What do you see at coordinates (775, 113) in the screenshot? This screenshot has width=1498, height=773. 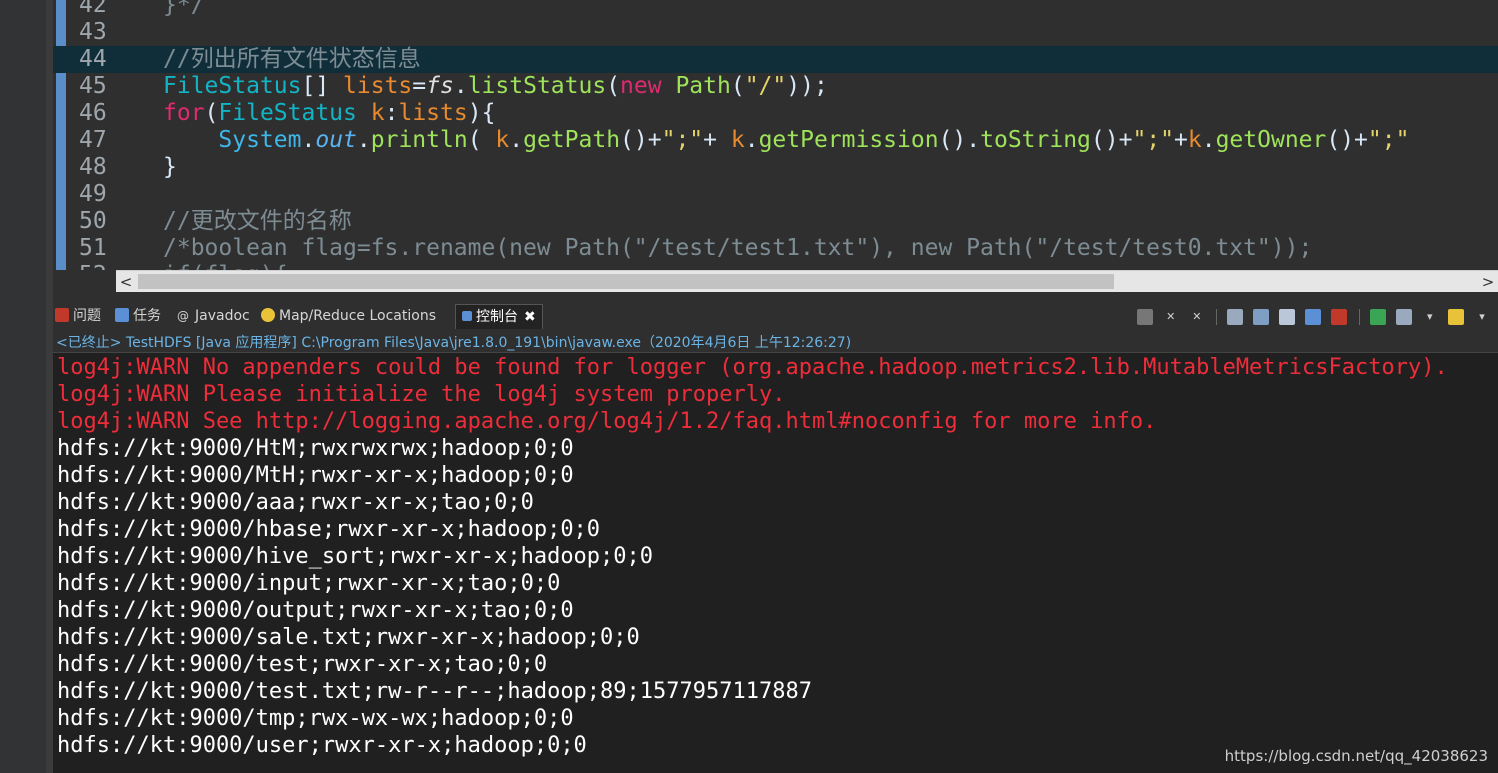 I see `code-line: 46 for(FileStatus k:lists){` at bounding box center [775, 113].